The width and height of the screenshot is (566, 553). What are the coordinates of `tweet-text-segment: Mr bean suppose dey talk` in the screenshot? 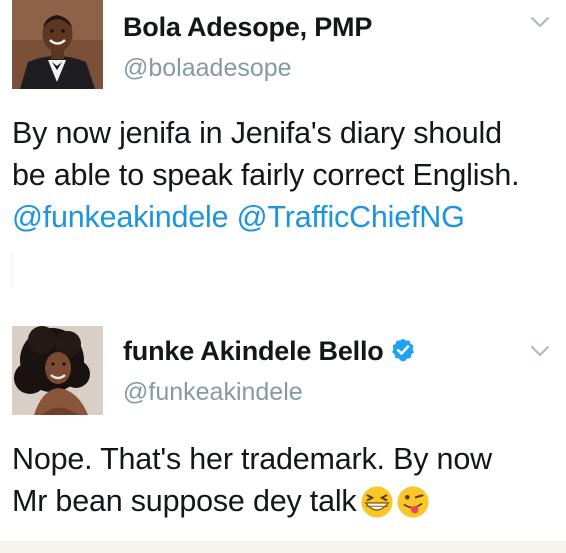 It's located at (184, 501).